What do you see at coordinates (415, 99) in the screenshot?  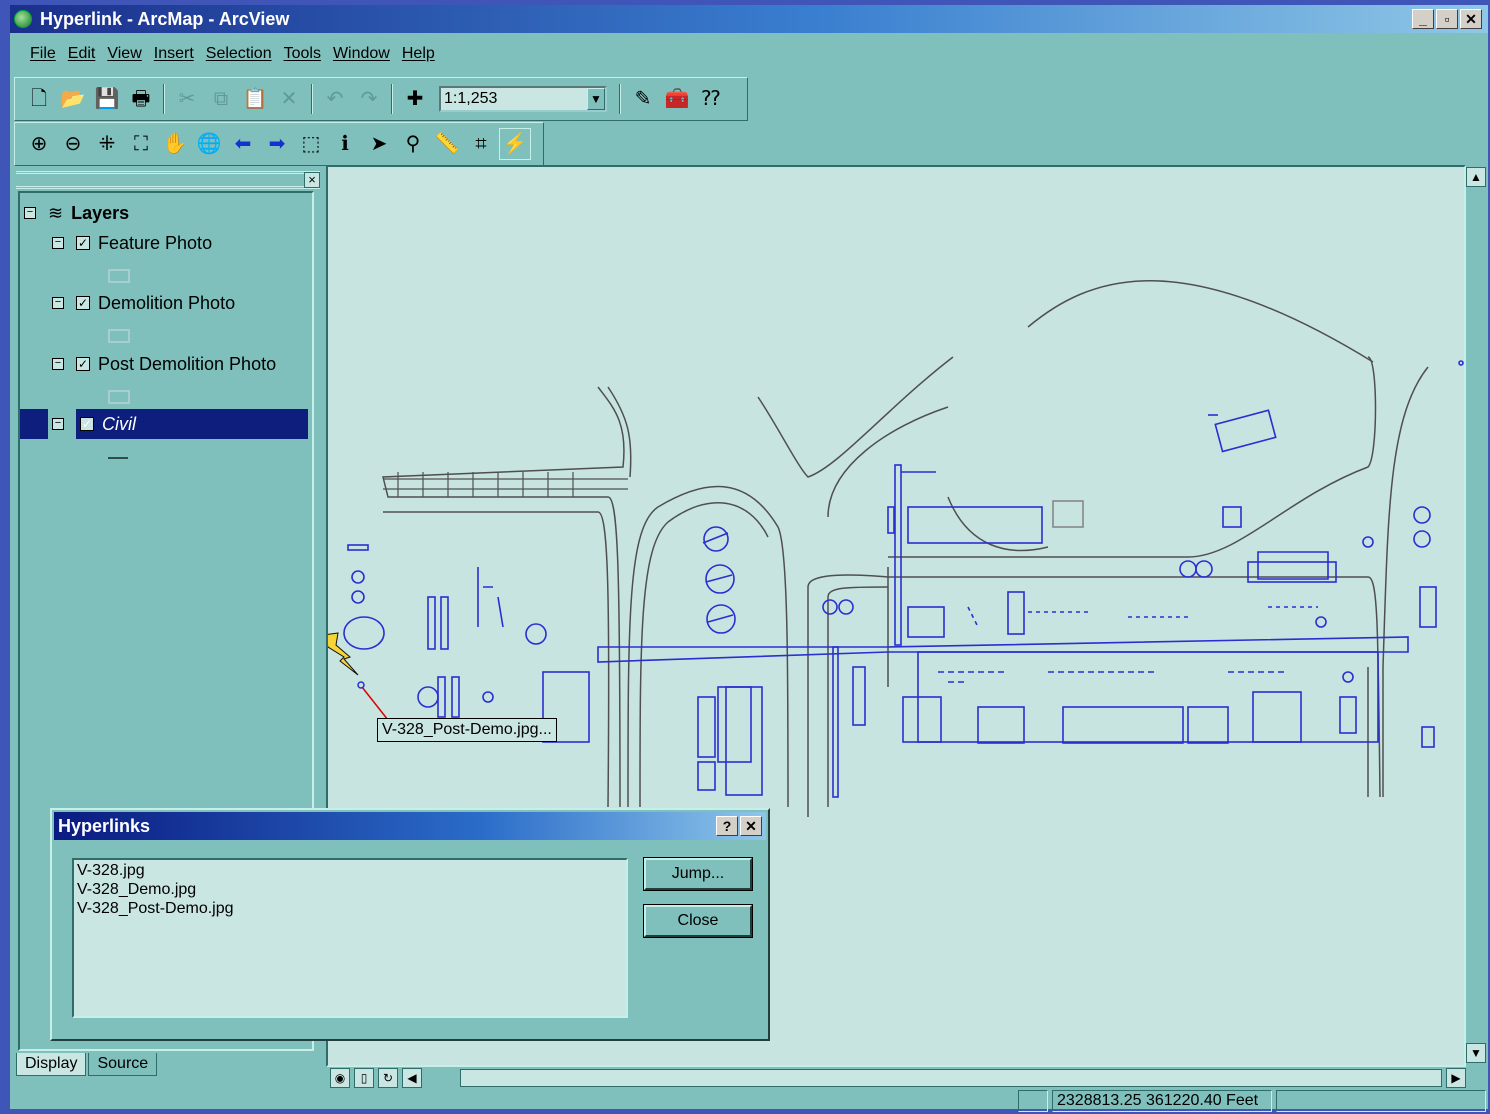 I see `add-data-icon: ✚` at bounding box center [415, 99].